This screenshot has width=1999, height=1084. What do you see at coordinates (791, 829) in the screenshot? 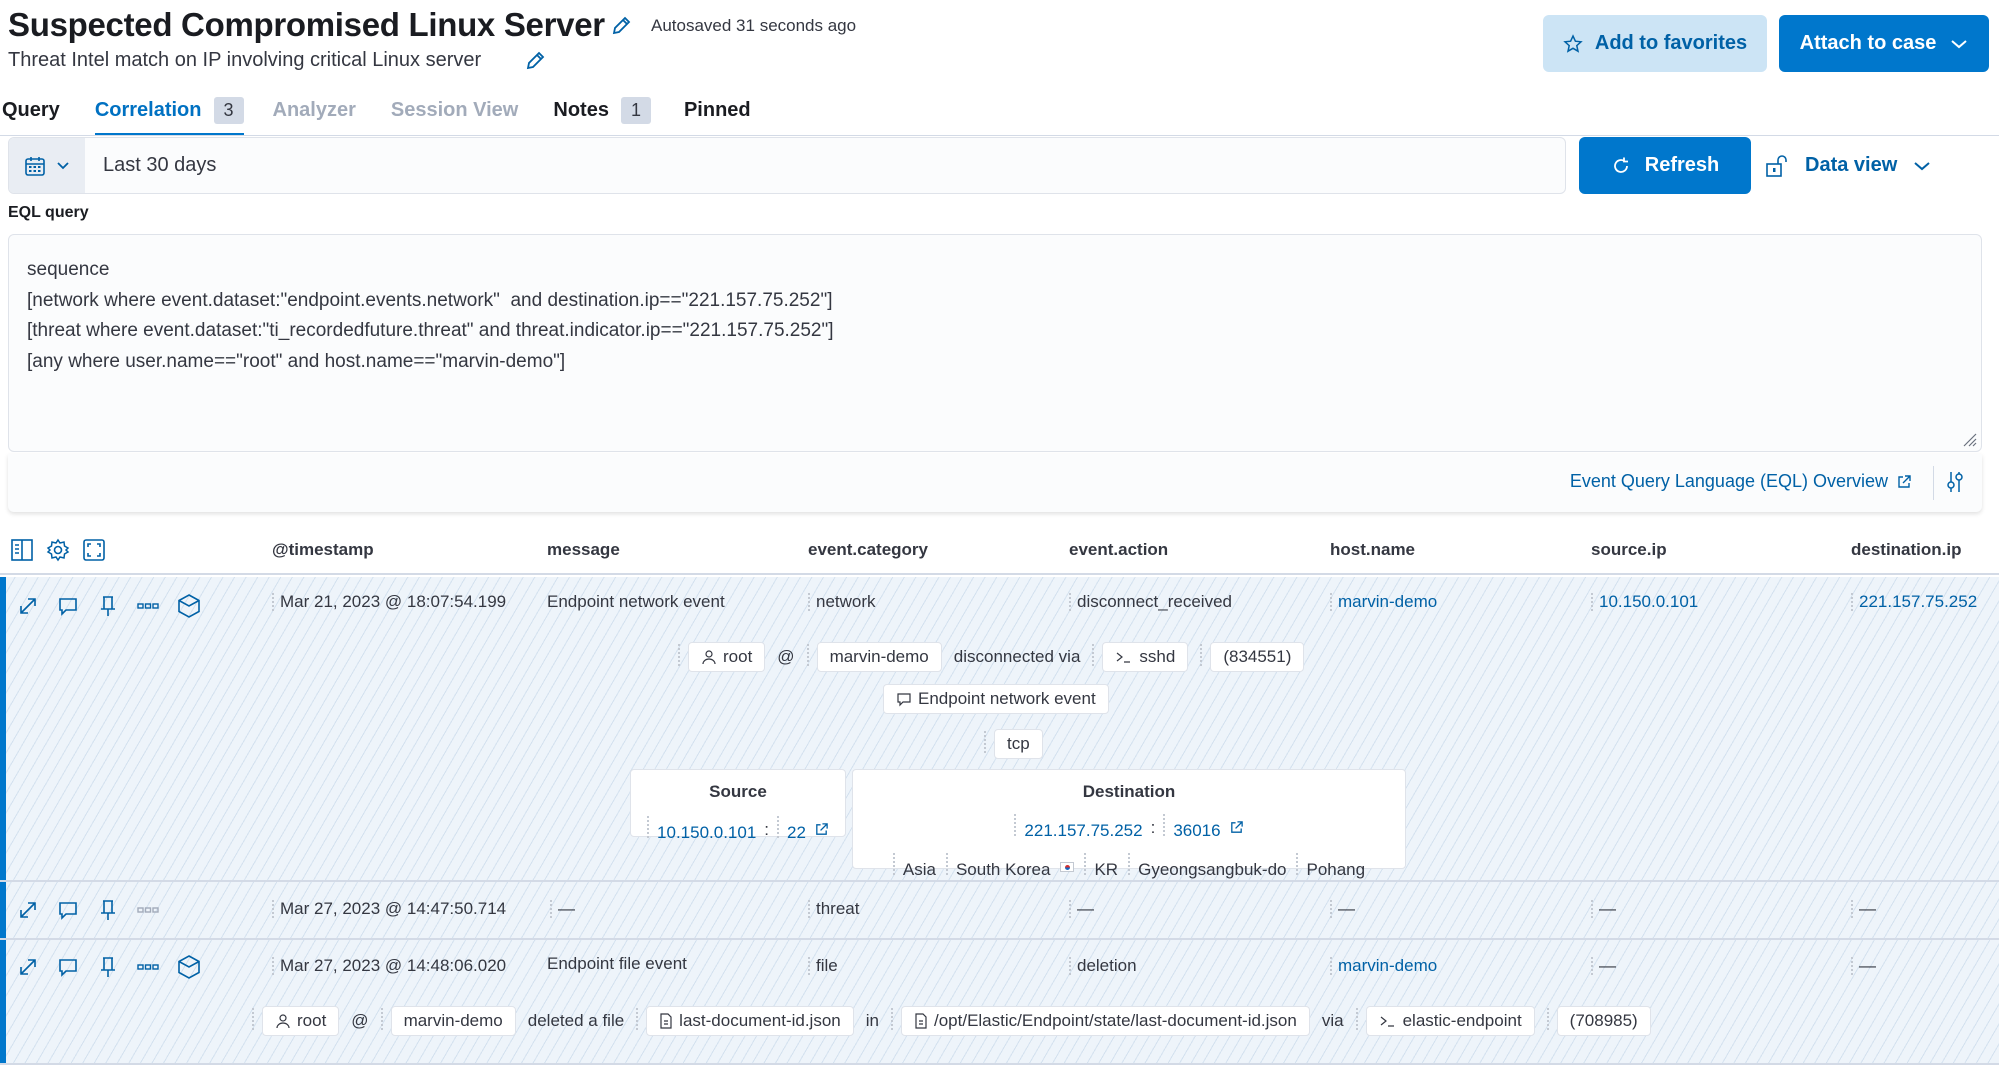
I see `source-port-link: 22` at bounding box center [791, 829].